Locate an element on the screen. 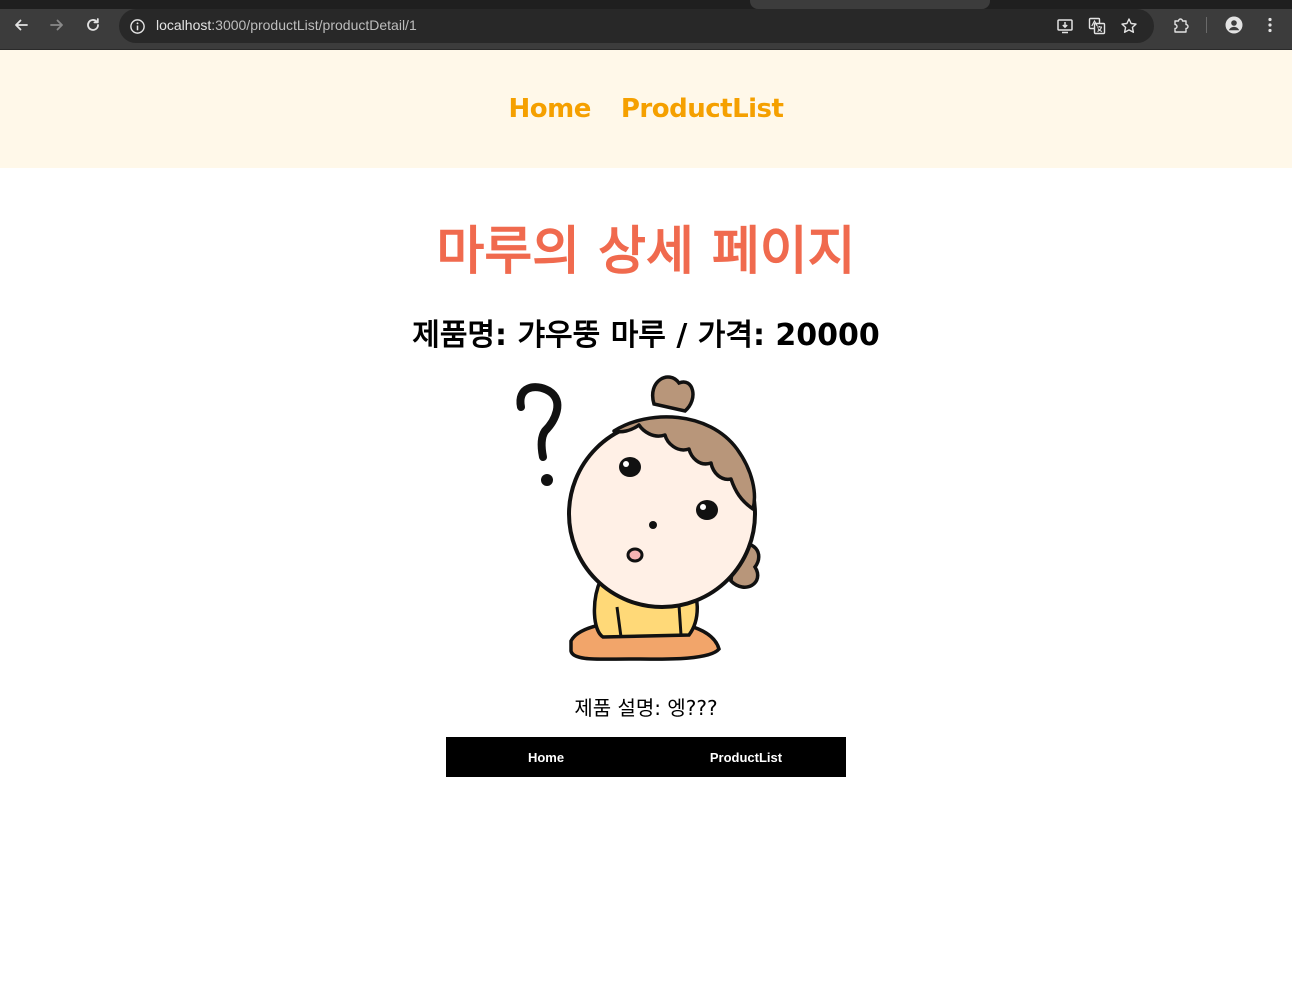 Image resolution: width=1292 pixels, height=992 pixels. info-icon is located at coordinates (137, 26).